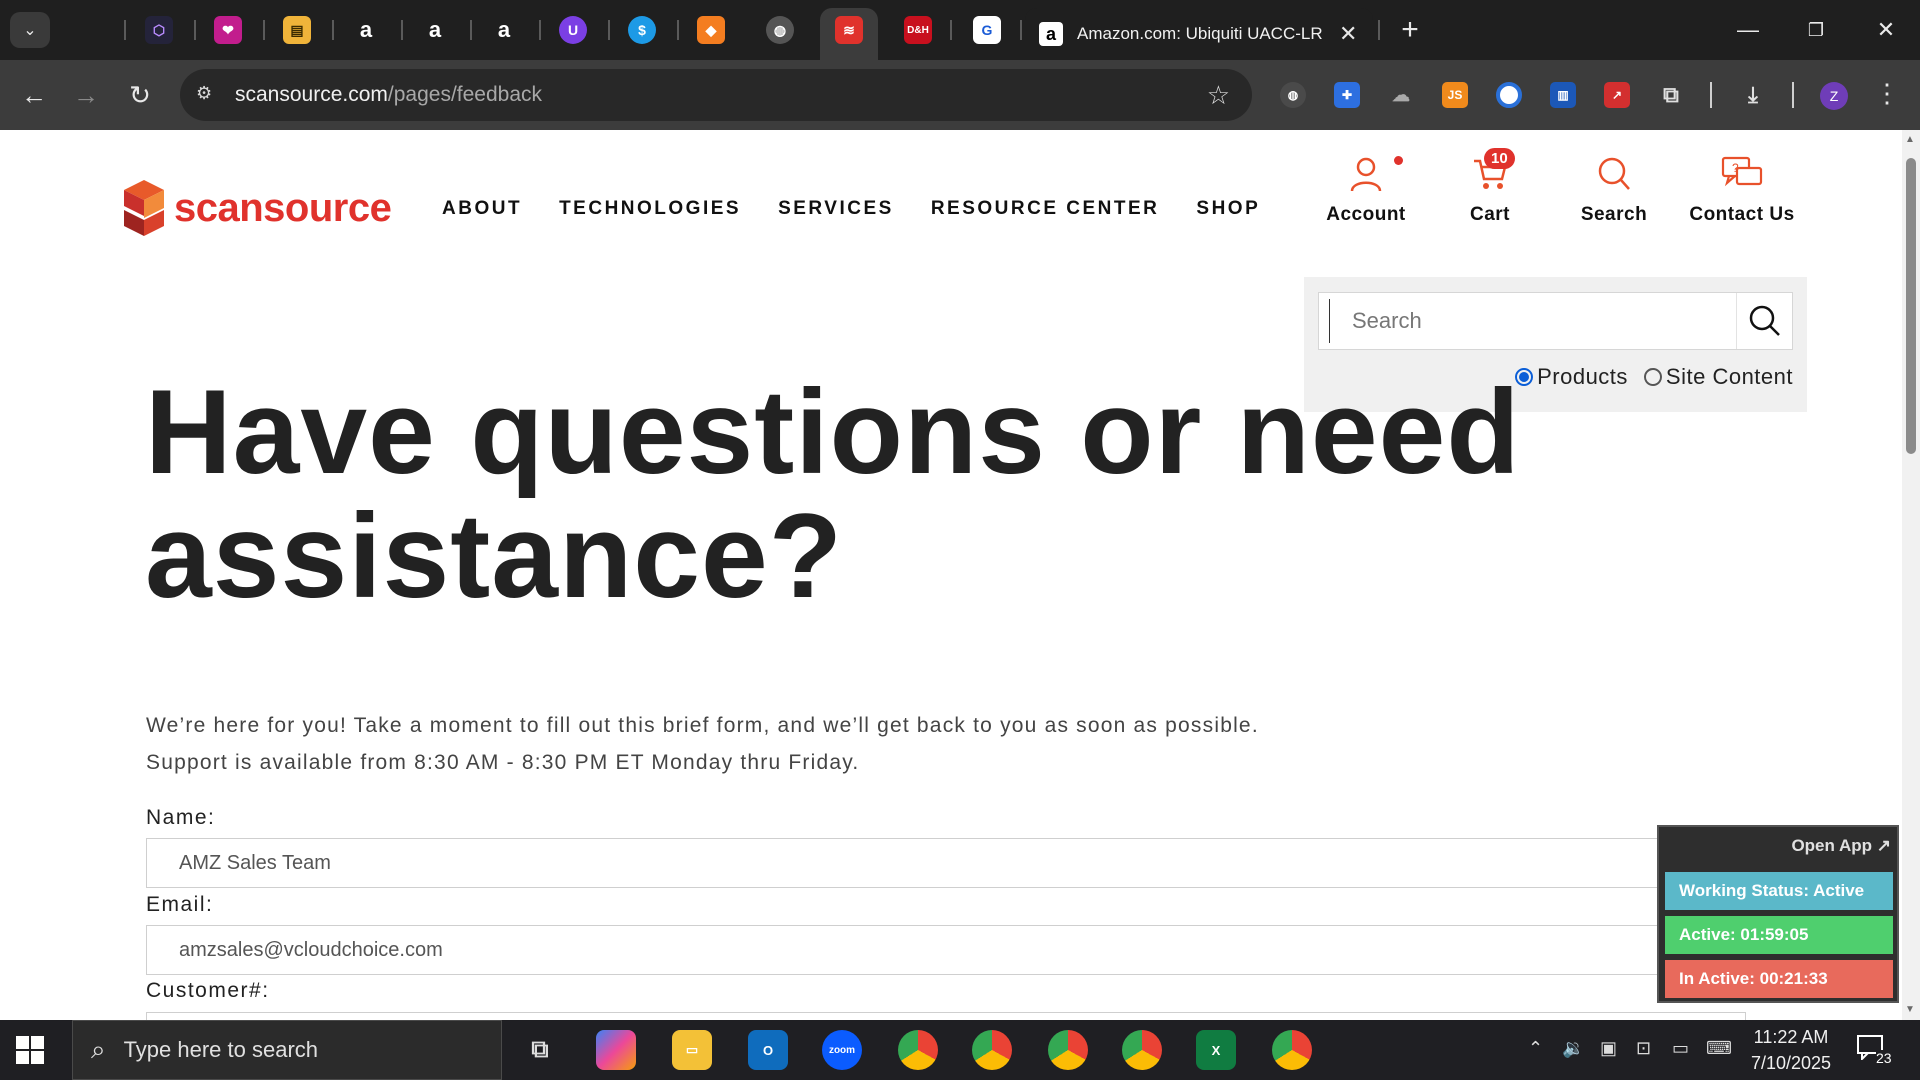  Describe the element at coordinates (1911, 575) in the screenshot. I see `page-scrollbar: ▲ ▼` at that location.